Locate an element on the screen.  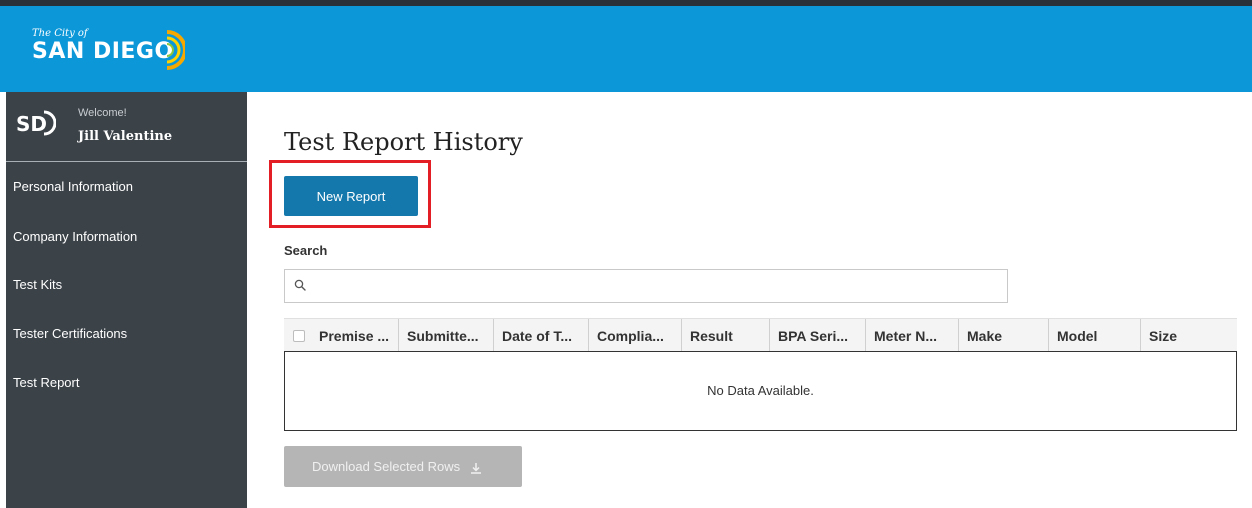
sidebar-item-label: Personal Information is located at coordinates (73, 186).